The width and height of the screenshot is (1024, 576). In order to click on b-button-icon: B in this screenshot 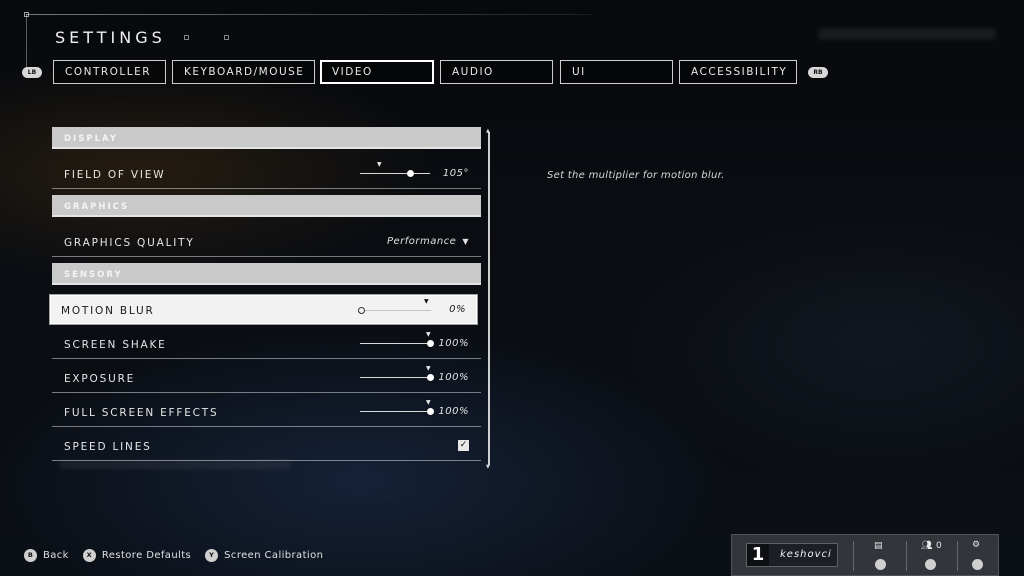, I will do `click(30, 555)`.